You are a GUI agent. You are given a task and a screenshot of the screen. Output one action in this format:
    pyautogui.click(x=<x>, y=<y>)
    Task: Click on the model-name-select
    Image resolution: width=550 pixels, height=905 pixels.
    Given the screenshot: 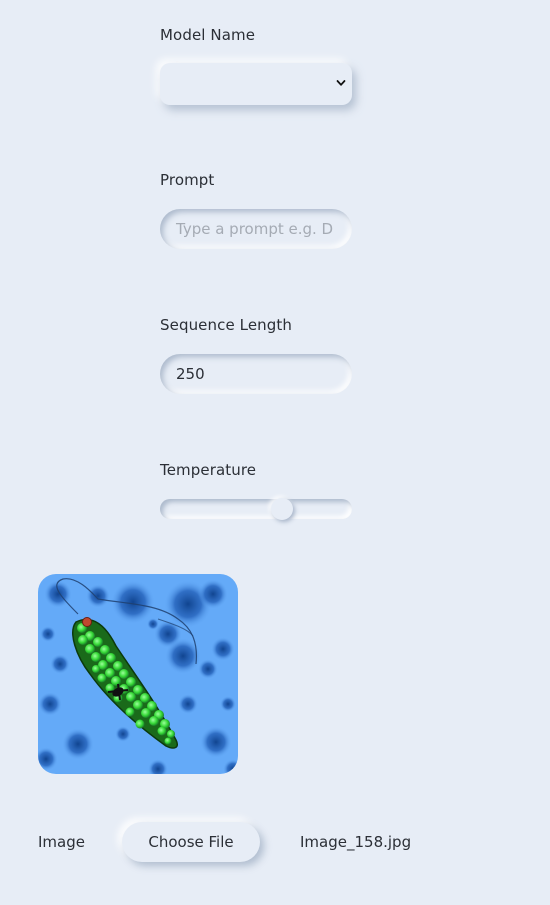 What is the action you would take?
    pyautogui.click(x=256, y=84)
    